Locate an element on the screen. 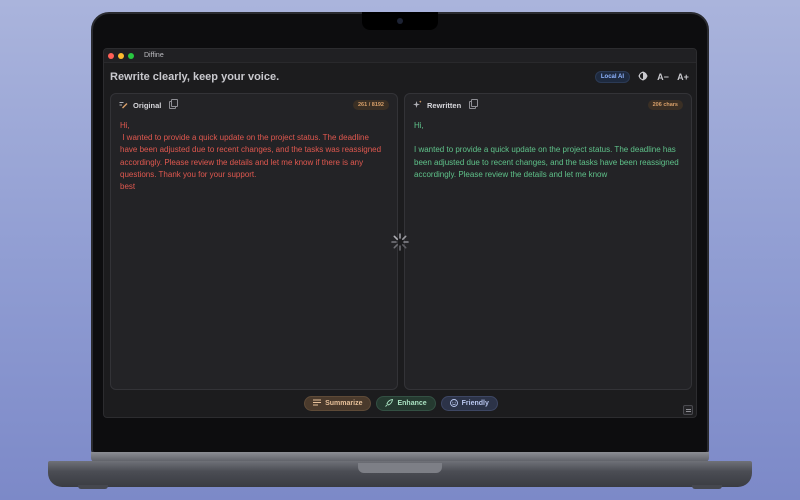 The width and height of the screenshot is (800, 500). font-decrease-button: A− is located at coordinates (663, 77).